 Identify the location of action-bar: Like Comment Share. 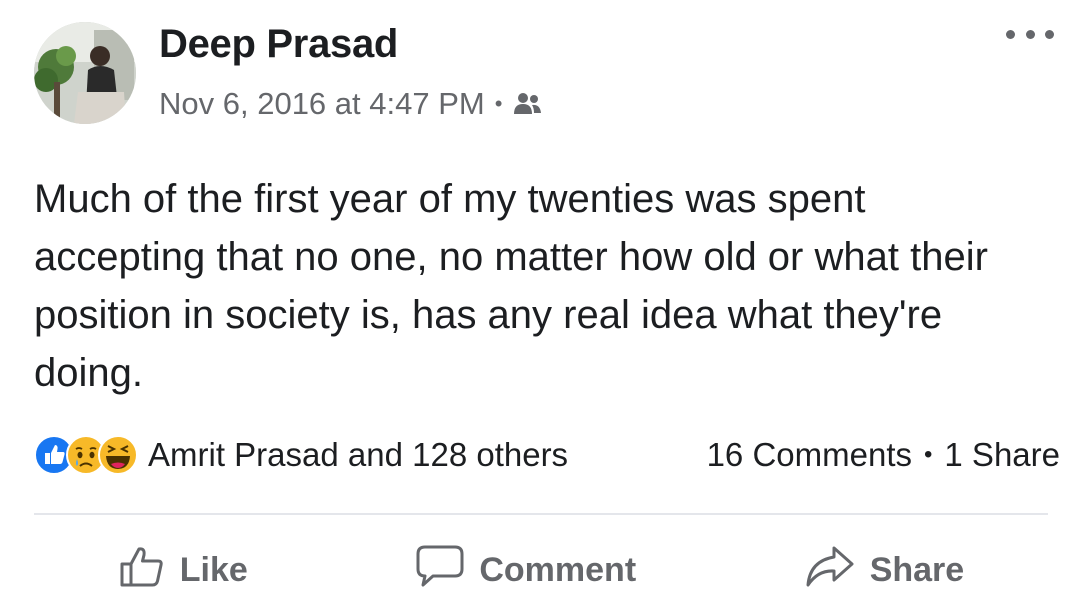
(541, 570).